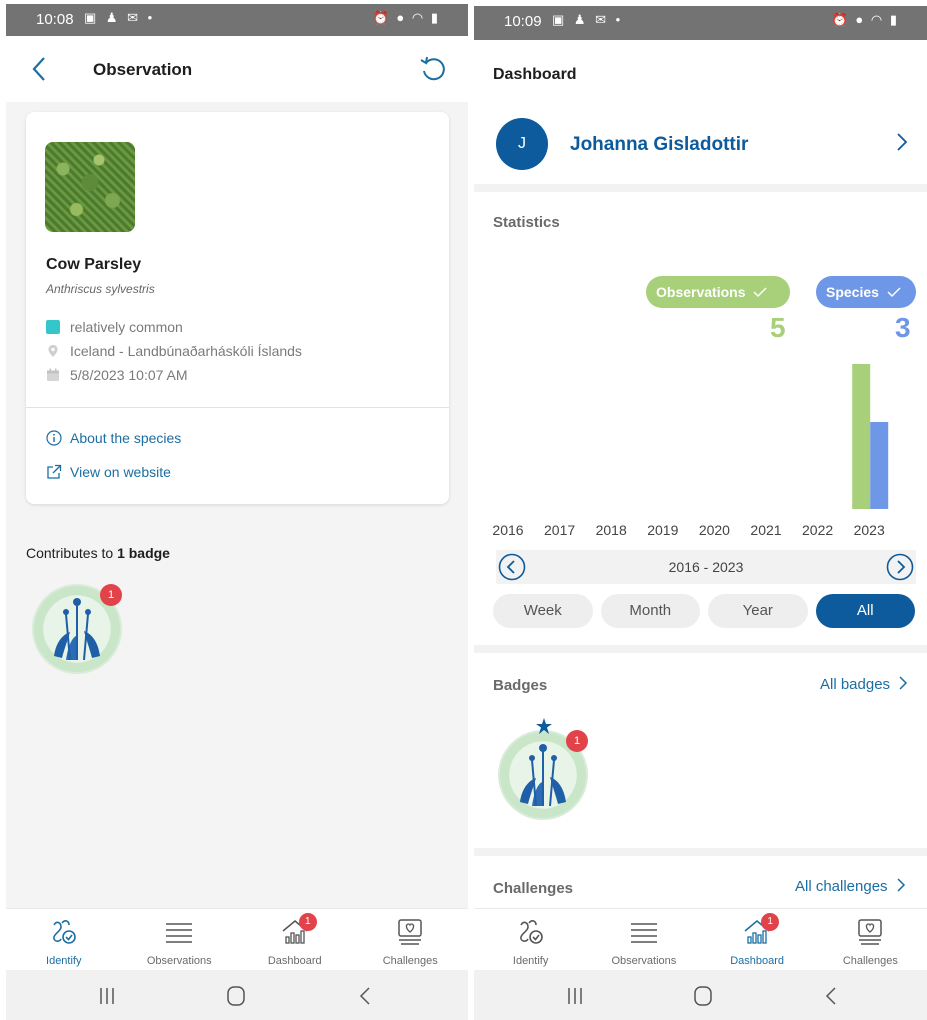  What do you see at coordinates (55, 19) in the screenshot?
I see `status-time: 10:08` at bounding box center [55, 19].